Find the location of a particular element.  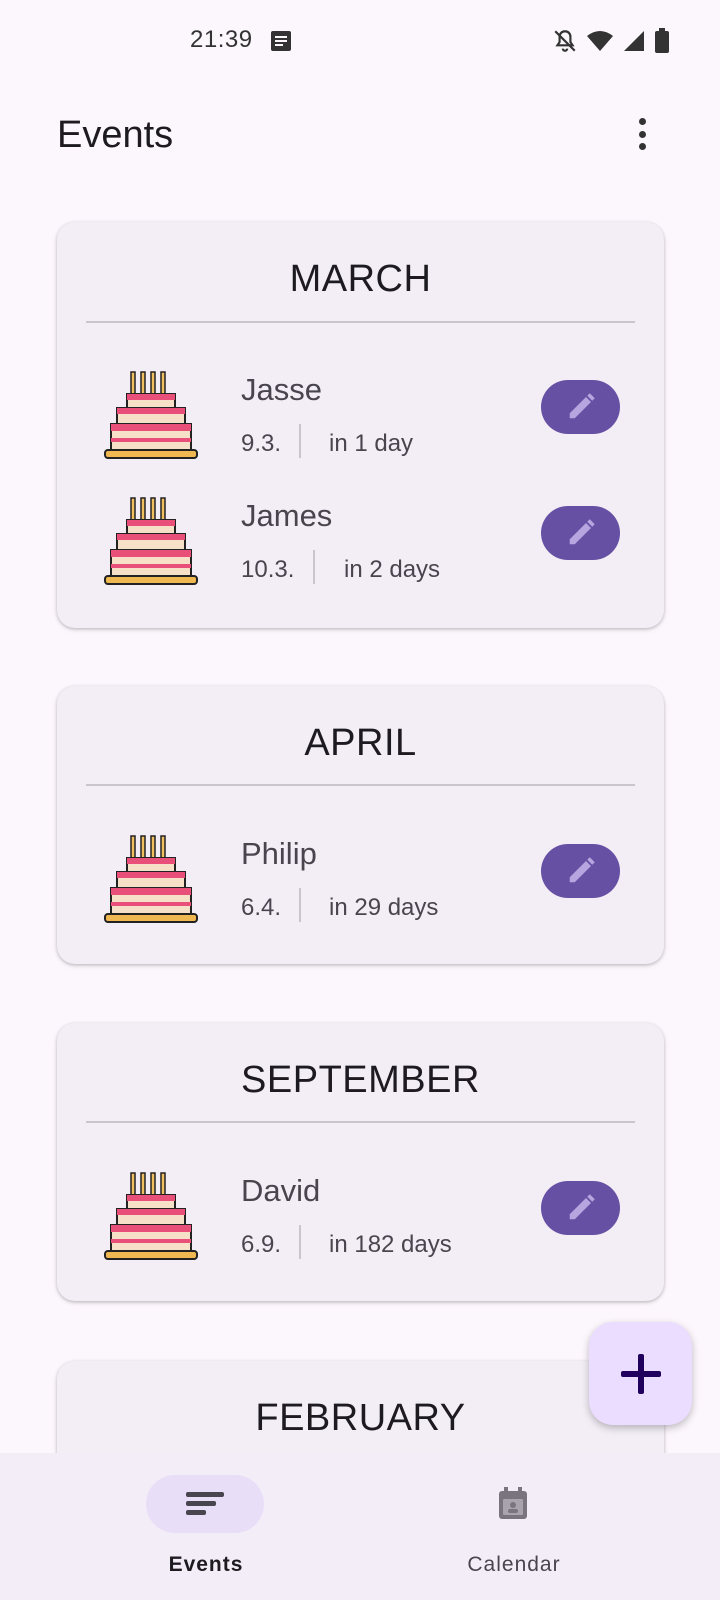

more-options-button is located at coordinates (642, 134).